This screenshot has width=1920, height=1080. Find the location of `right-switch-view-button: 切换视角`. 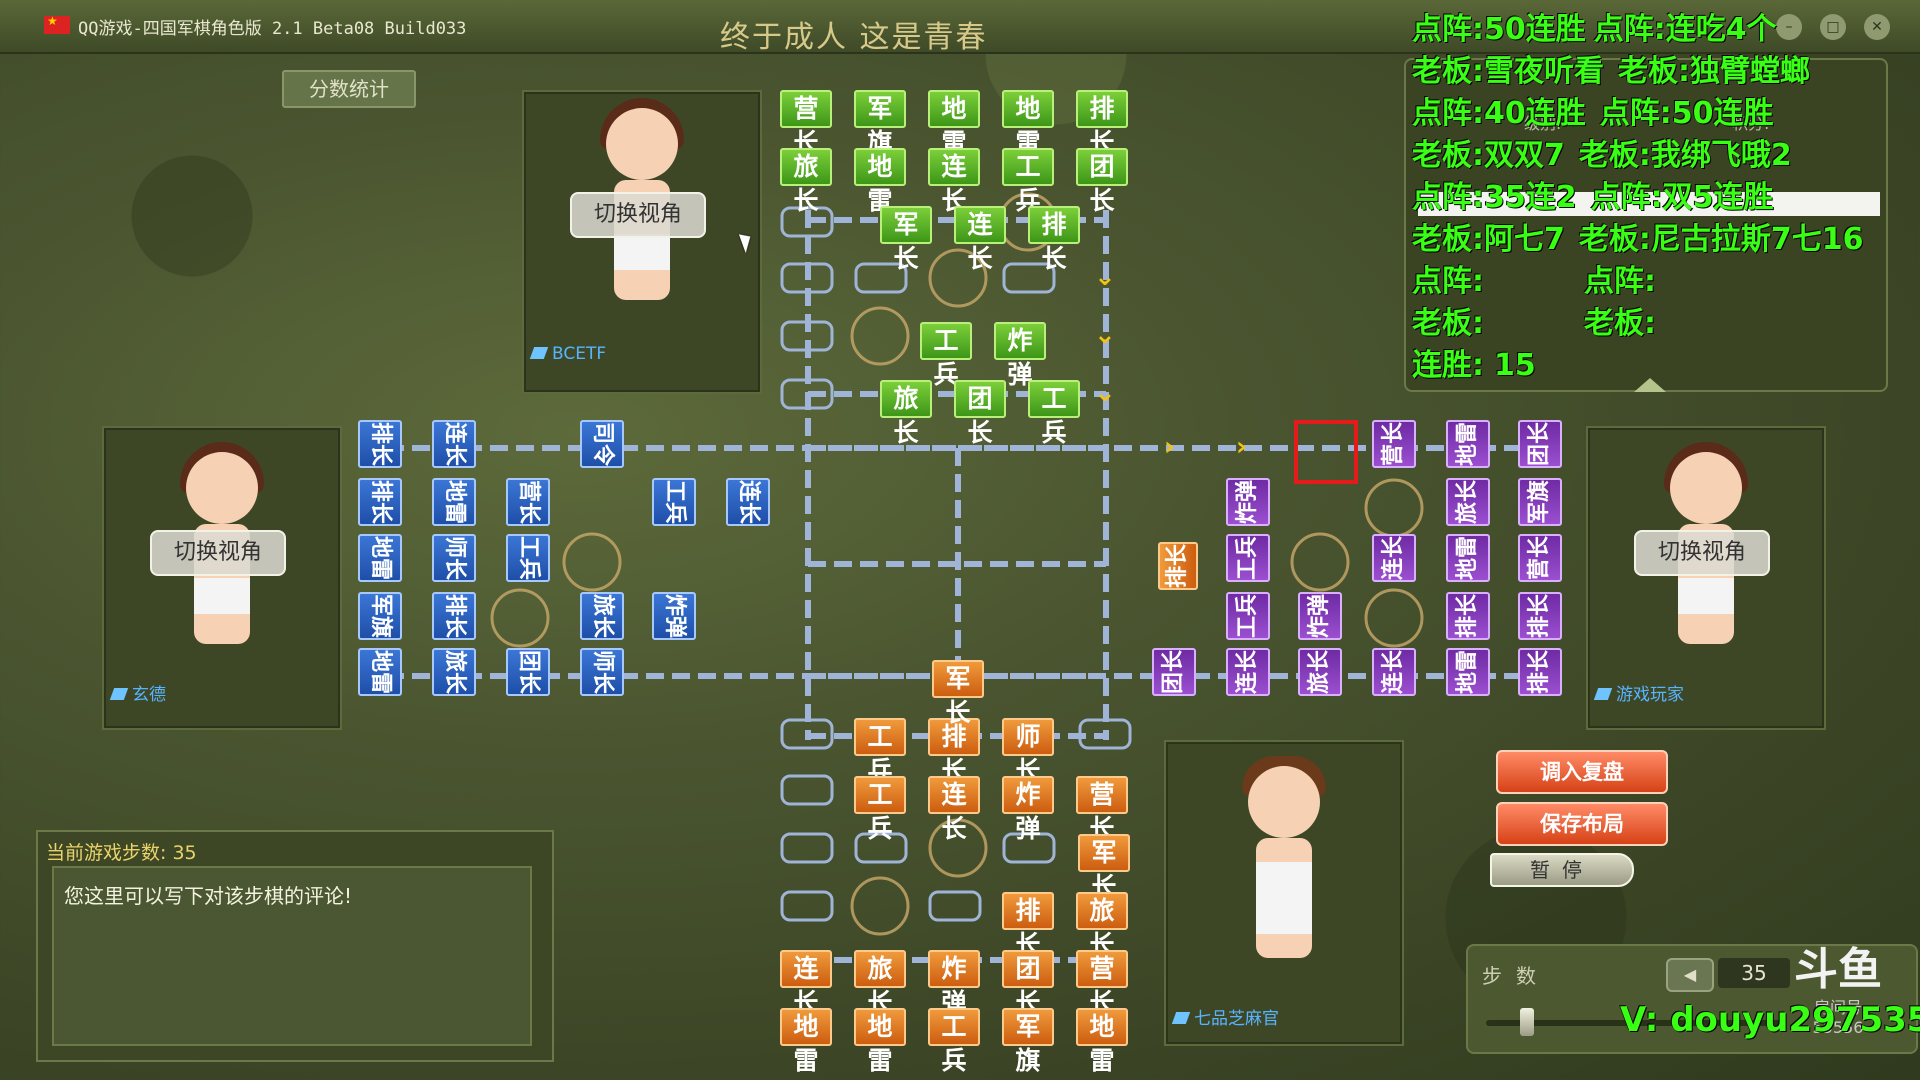

right-switch-view-button: 切换视角 is located at coordinates (1702, 553).